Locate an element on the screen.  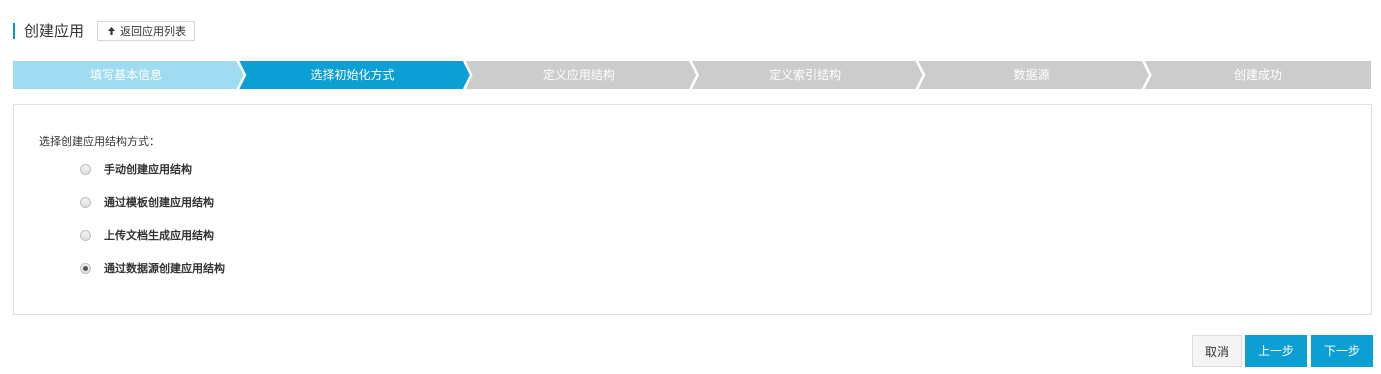
init-method-option: 通过模板创建应用结构 is located at coordinates (147, 202).